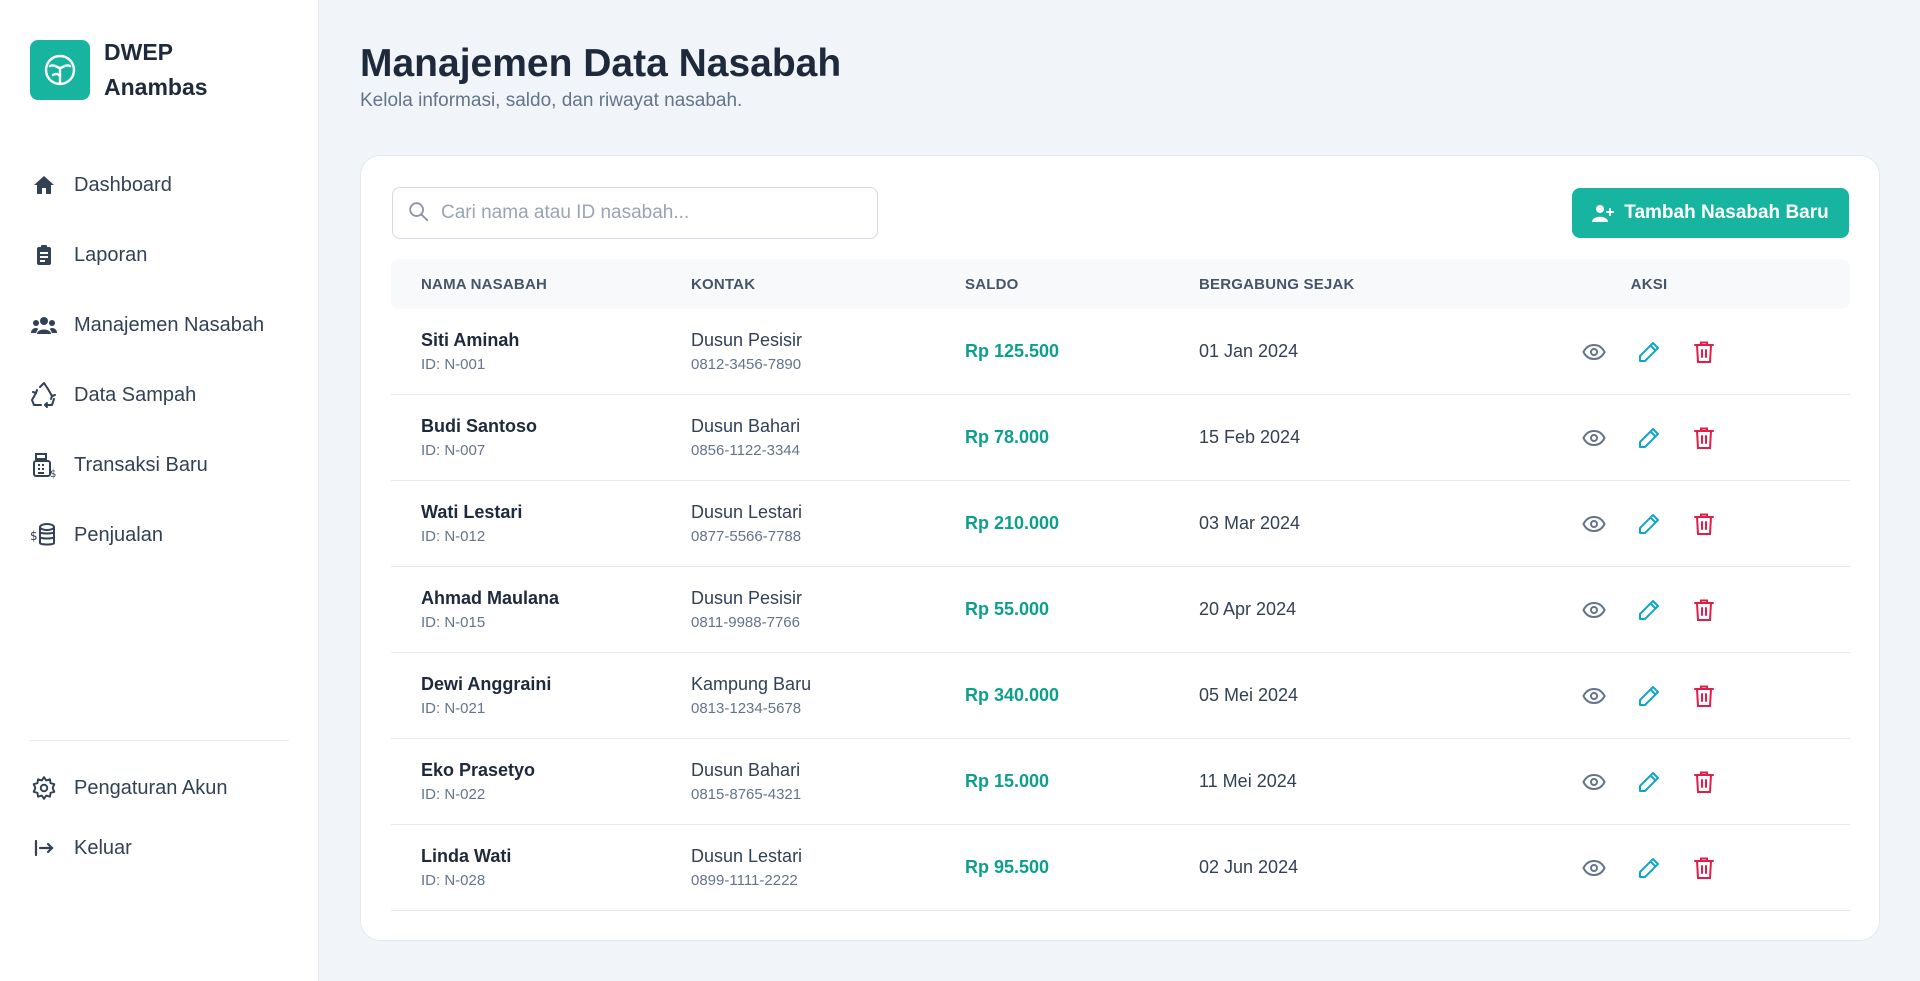 The width and height of the screenshot is (1920, 981). Describe the element at coordinates (745, 622) in the screenshot. I see `customer-phone: 0811-9988-7766` at that location.